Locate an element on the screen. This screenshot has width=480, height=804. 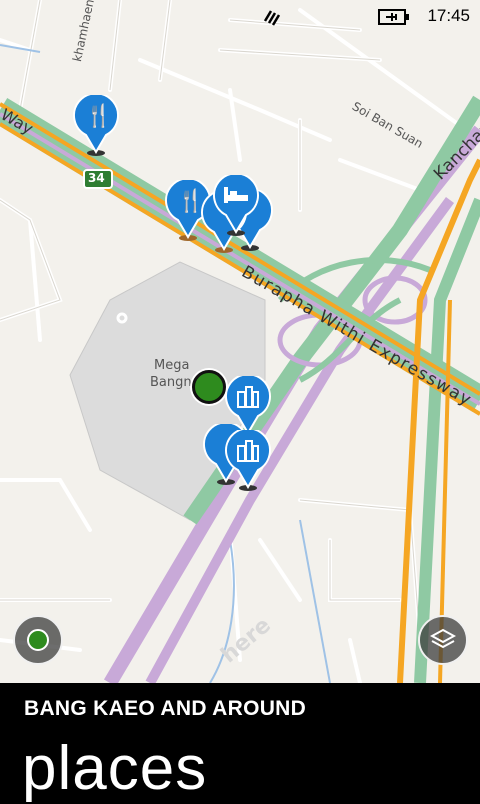
current-location-icon is located at coordinates (209, 387).